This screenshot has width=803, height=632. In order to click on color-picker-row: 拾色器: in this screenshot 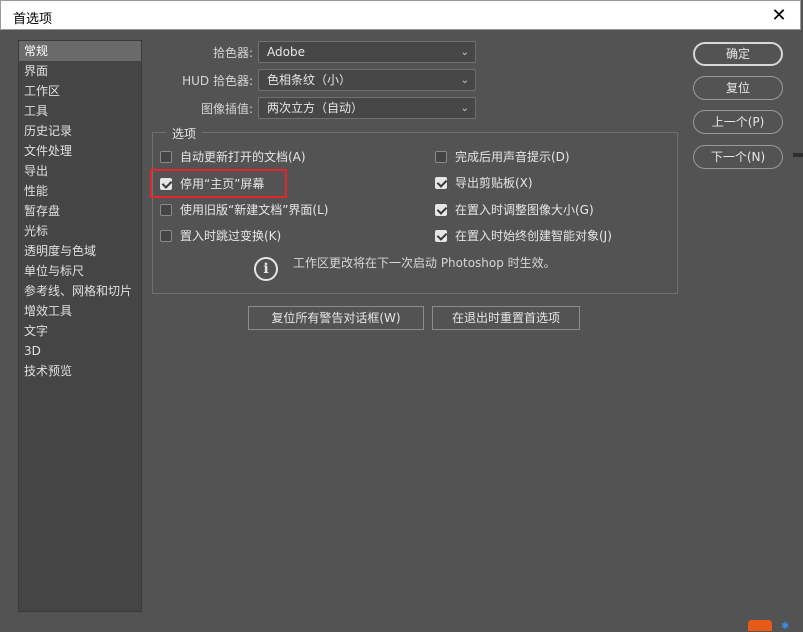, I will do `click(201, 52)`.